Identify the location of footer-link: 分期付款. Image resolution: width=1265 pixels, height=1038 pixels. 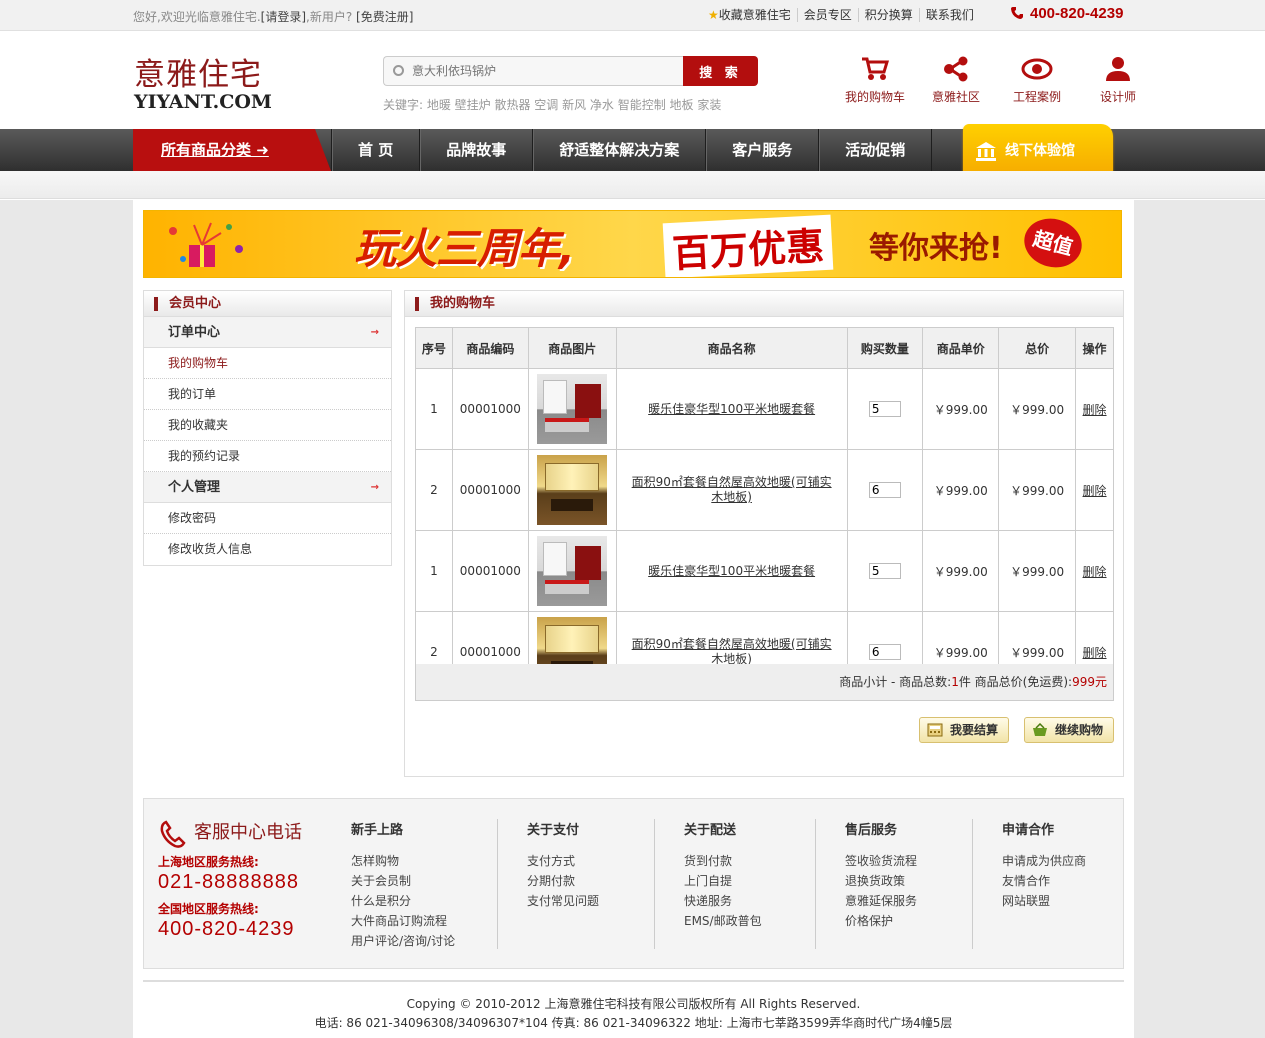
(590, 881).